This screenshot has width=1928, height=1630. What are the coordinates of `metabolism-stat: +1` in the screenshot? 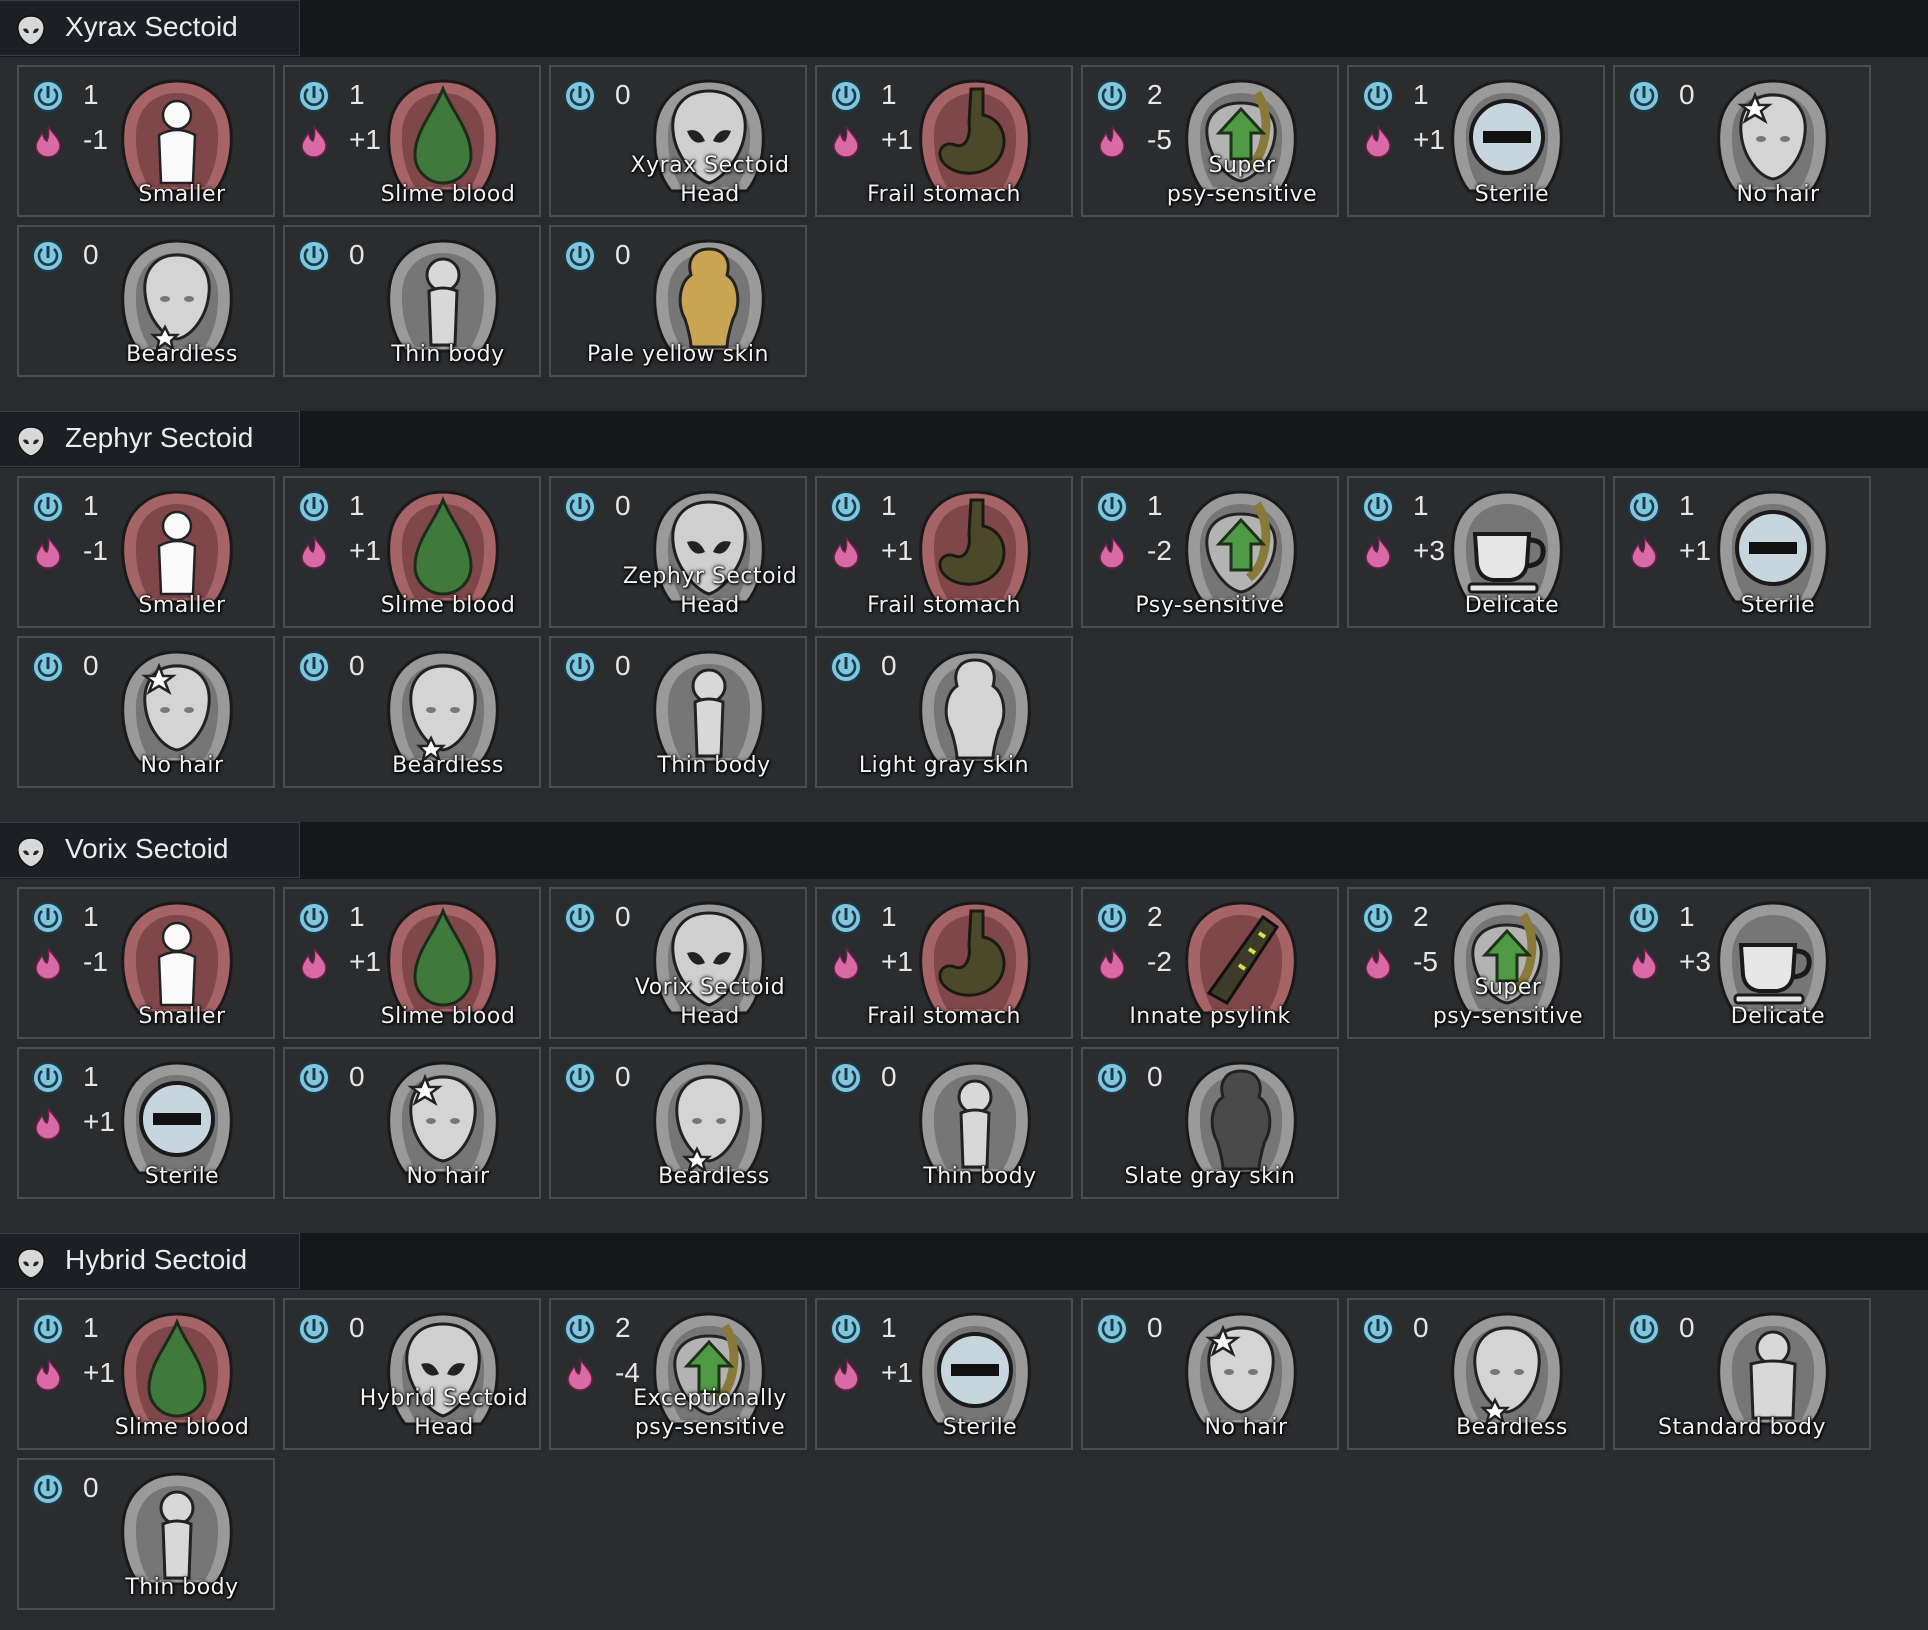 It's located at (338, 553).